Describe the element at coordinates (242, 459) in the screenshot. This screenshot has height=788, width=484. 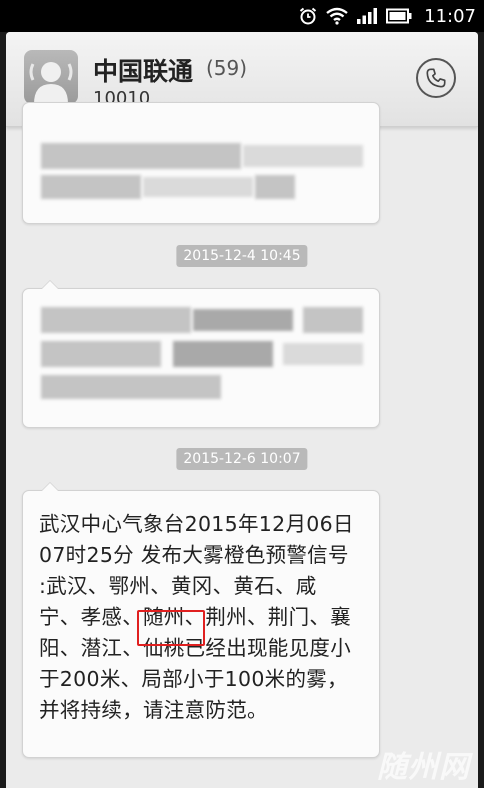
I see `timestamp-2: 2015-12-6 10:07` at that location.